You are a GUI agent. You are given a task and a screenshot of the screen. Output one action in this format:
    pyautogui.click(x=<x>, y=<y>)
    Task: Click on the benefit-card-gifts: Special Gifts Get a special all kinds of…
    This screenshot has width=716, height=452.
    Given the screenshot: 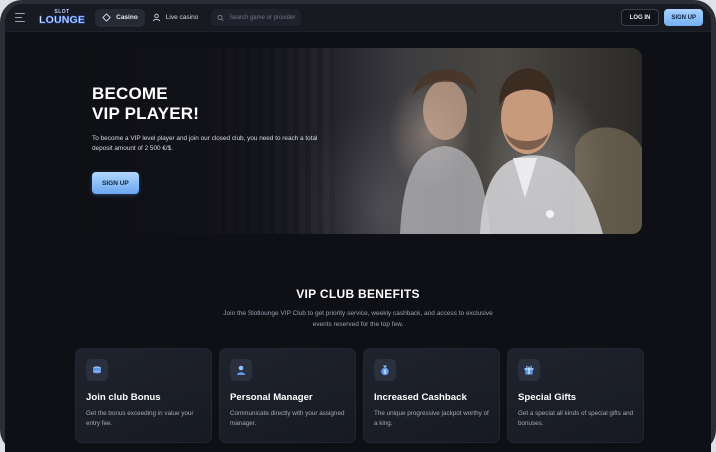 What is the action you would take?
    pyautogui.click(x=575, y=395)
    